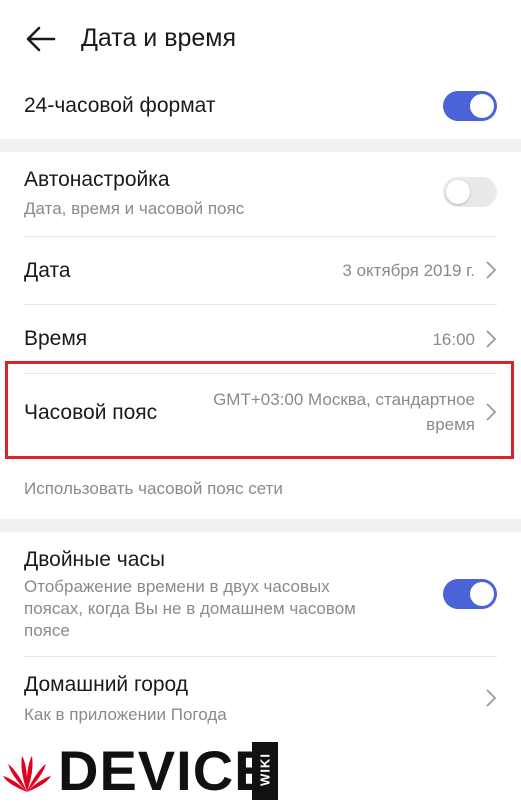  I want to click on date-row: Дата 3 октября 2019 г., so click(260, 270).